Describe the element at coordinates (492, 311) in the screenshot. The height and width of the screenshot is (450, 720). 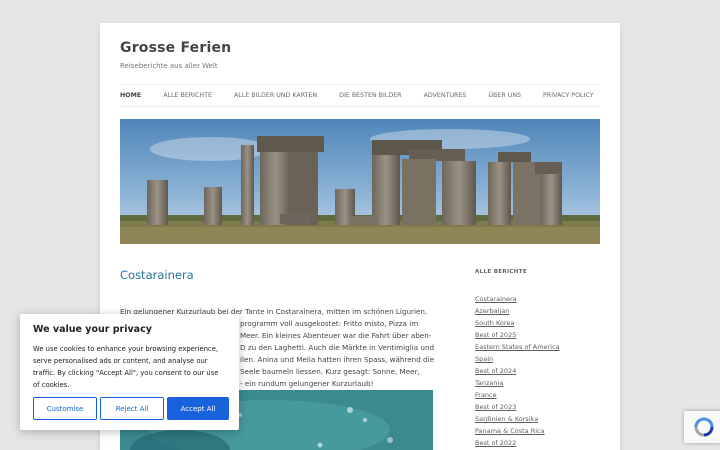
I see `sidebar-link: Azerbaijan` at that location.